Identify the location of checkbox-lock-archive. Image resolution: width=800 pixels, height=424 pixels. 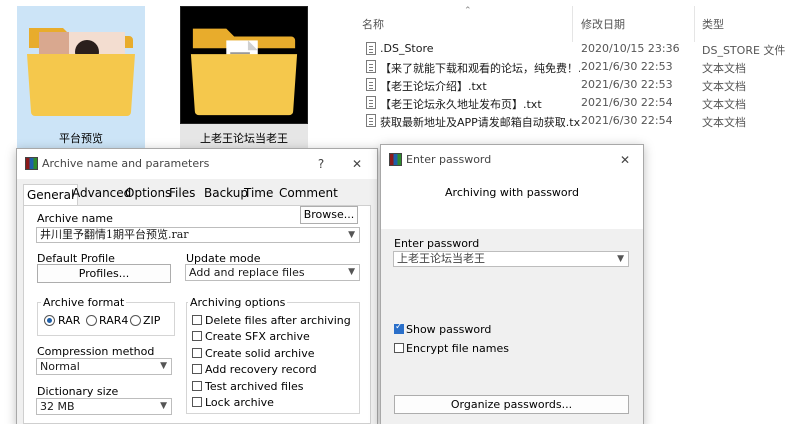
(197, 402).